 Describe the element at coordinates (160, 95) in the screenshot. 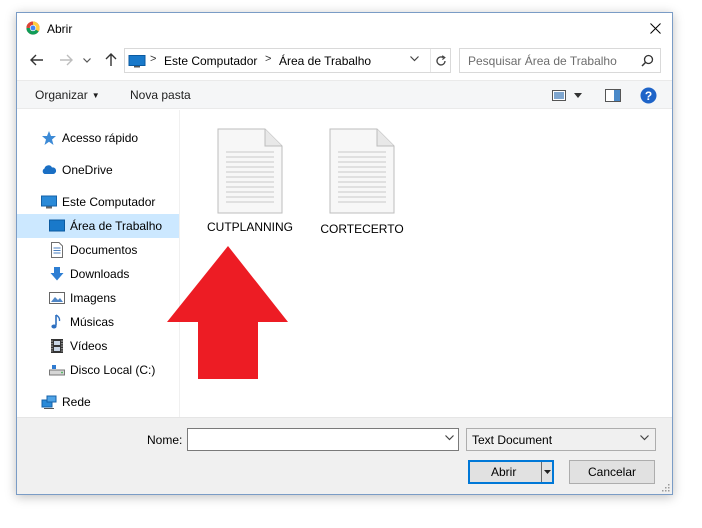

I see `new-folder-button: Nova pasta` at that location.